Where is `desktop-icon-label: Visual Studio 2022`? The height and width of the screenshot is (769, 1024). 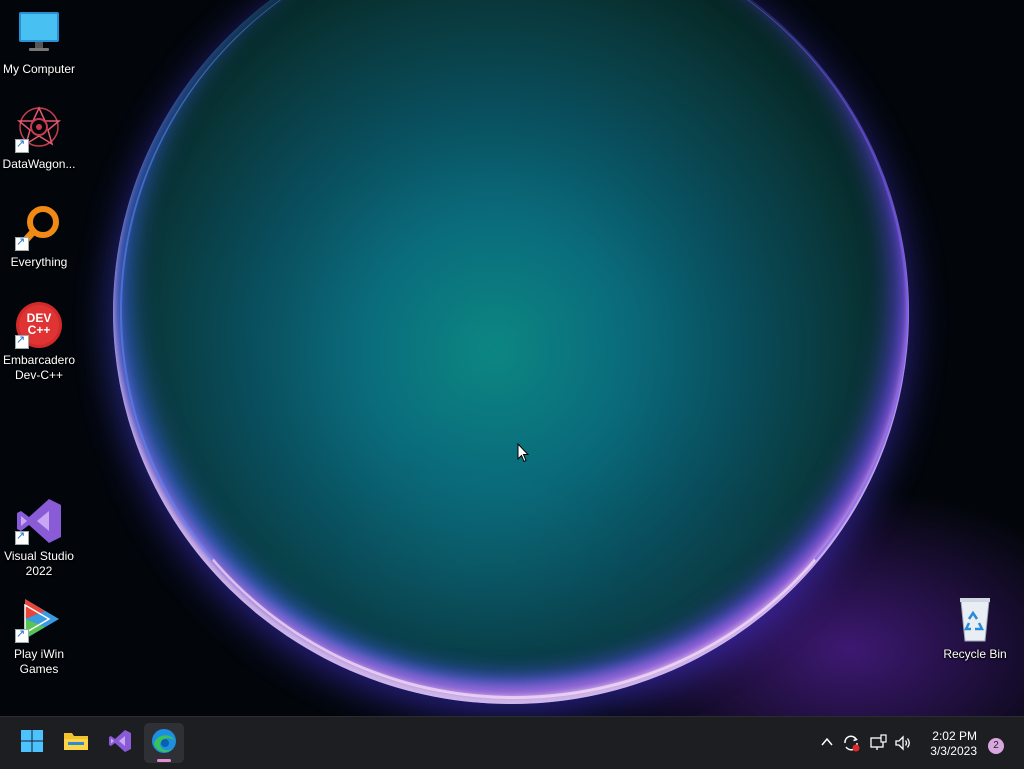
desktop-icon-label: Visual Studio 2022 is located at coordinates (39, 563).